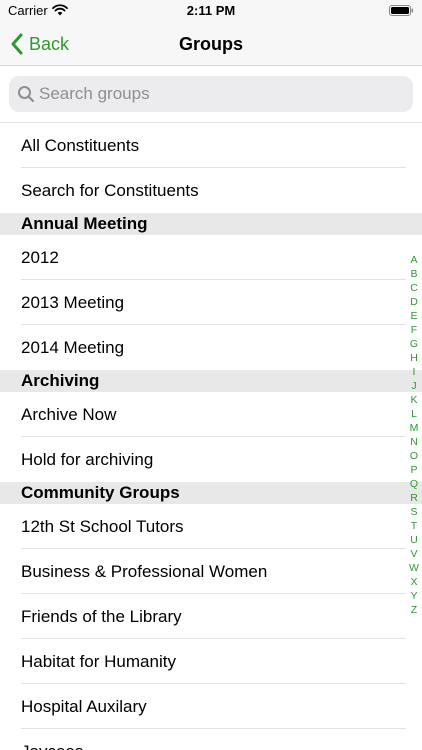 This screenshot has width=422, height=750. What do you see at coordinates (73, 347) in the screenshot?
I see `list-item-label: 2014 Meeting` at bounding box center [73, 347].